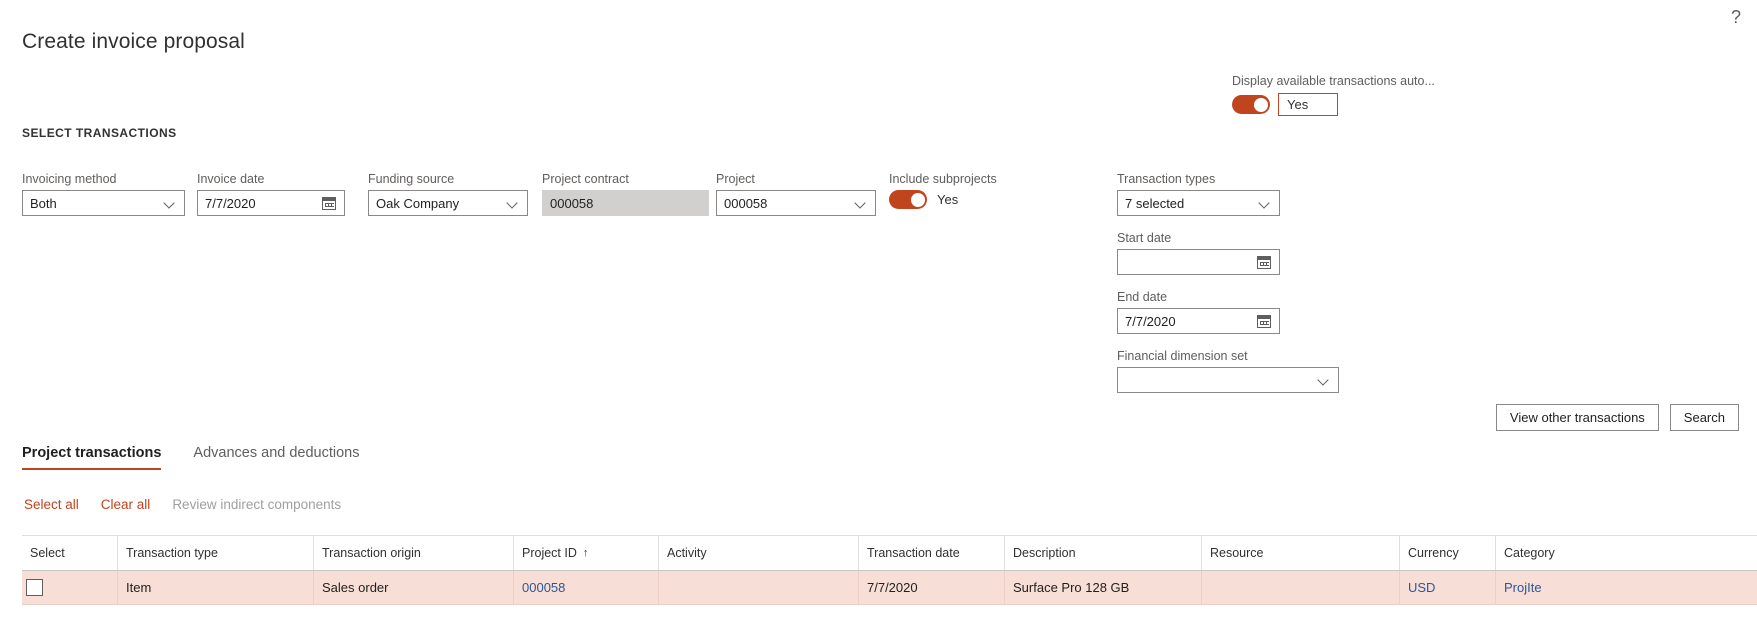 This screenshot has height=623, width=1757. I want to click on row-transaction-type: Item, so click(215, 587).